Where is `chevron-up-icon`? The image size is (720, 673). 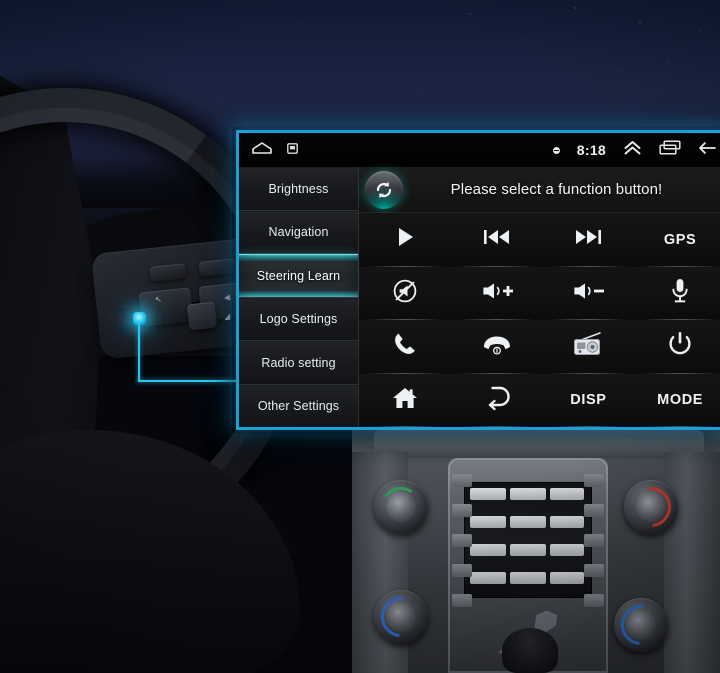 chevron-up-icon is located at coordinates (632, 150).